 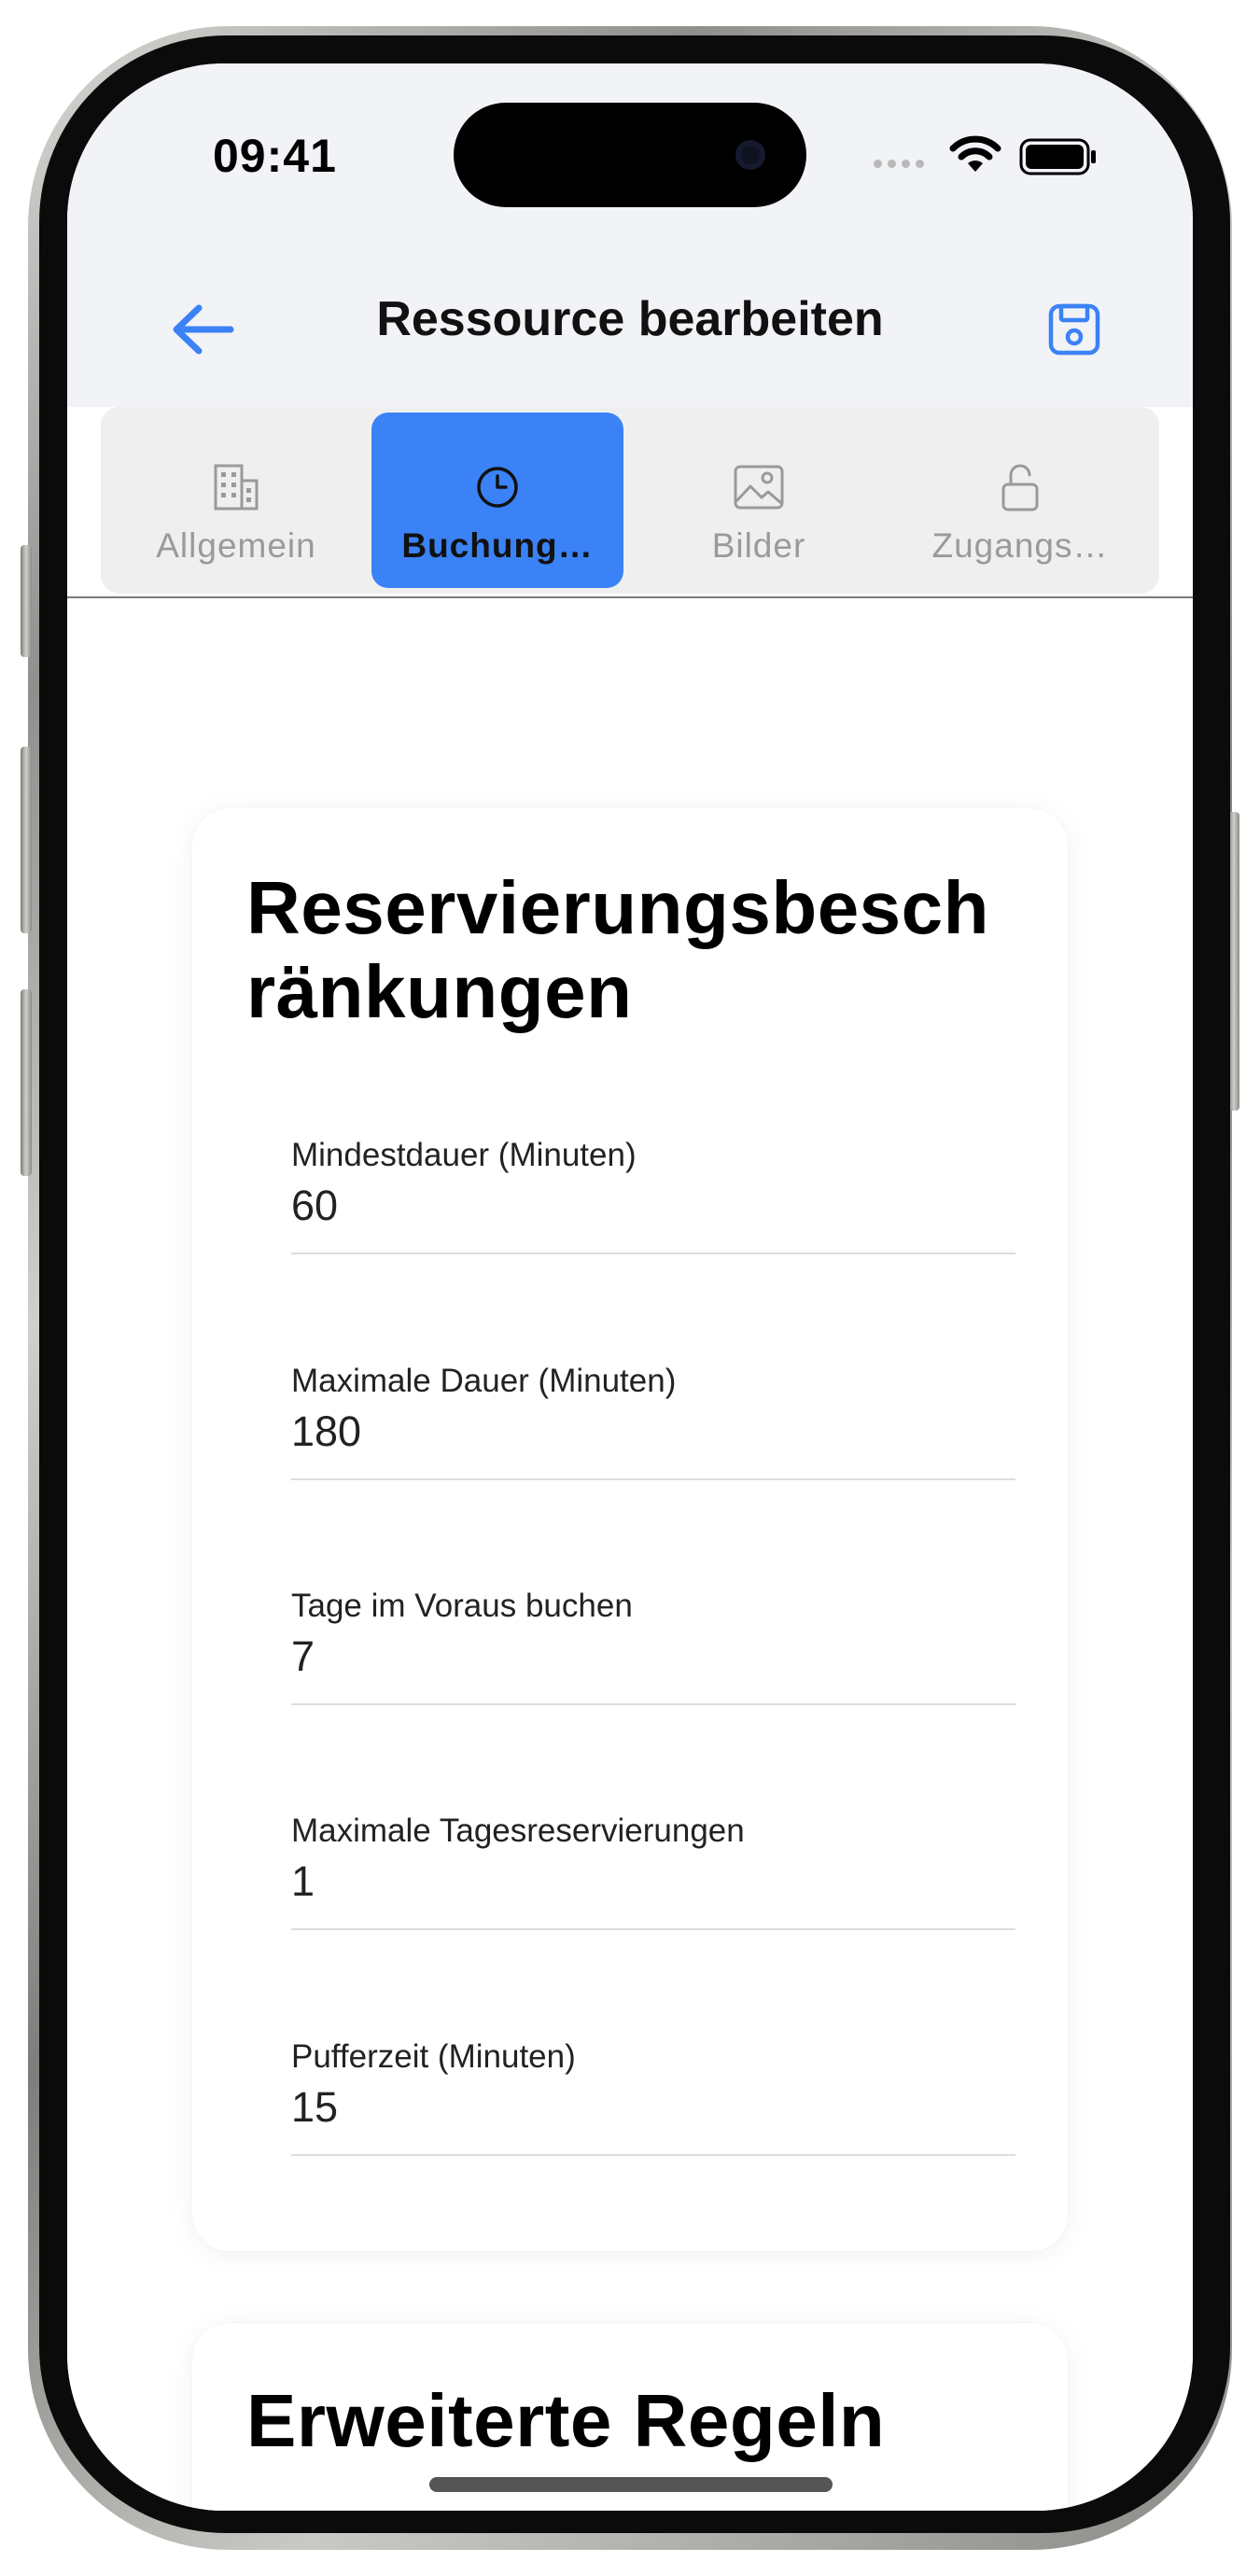 What do you see at coordinates (631, 2484) in the screenshot?
I see `home-indicator` at bounding box center [631, 2484].